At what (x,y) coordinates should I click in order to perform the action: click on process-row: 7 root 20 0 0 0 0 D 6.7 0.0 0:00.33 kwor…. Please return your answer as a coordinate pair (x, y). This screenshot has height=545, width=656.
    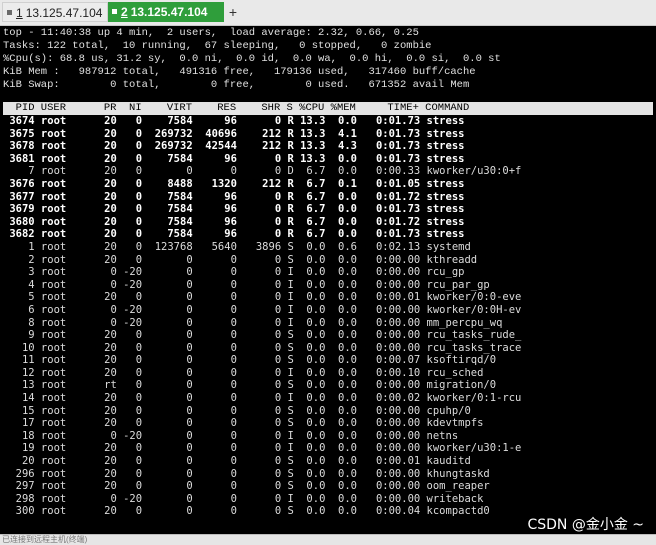
    Looking at the image, I should click on (262, 171).